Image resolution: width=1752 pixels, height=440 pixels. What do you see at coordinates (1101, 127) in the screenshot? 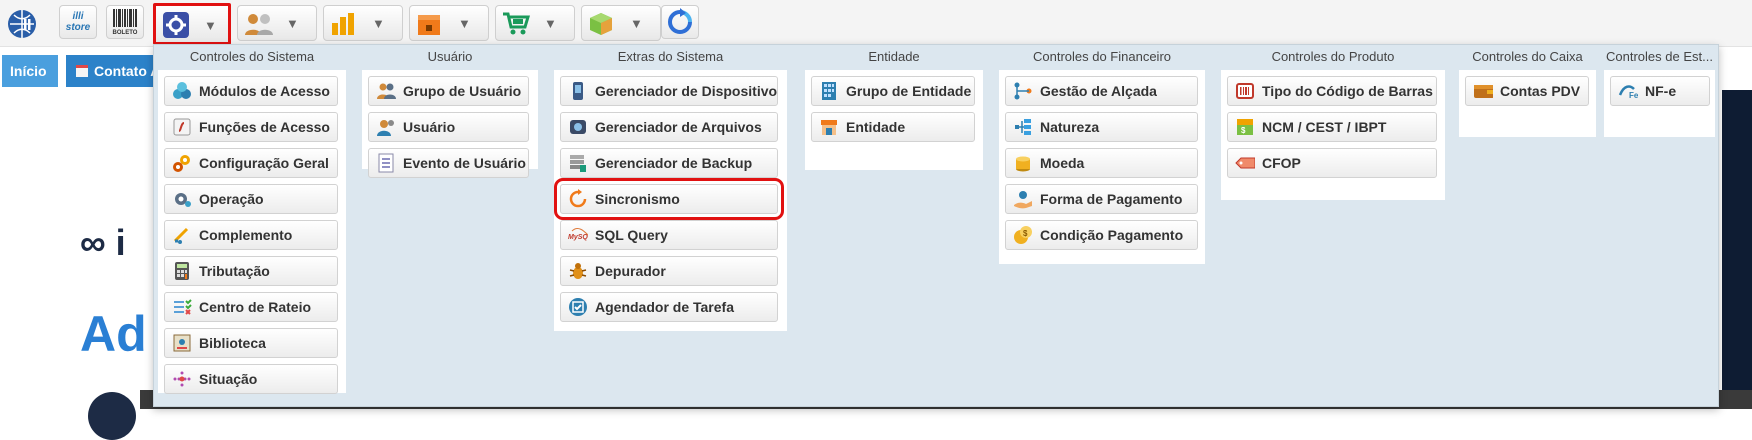
I see `menu-item-nature: Natureza` at bounding box center [1101, 127].